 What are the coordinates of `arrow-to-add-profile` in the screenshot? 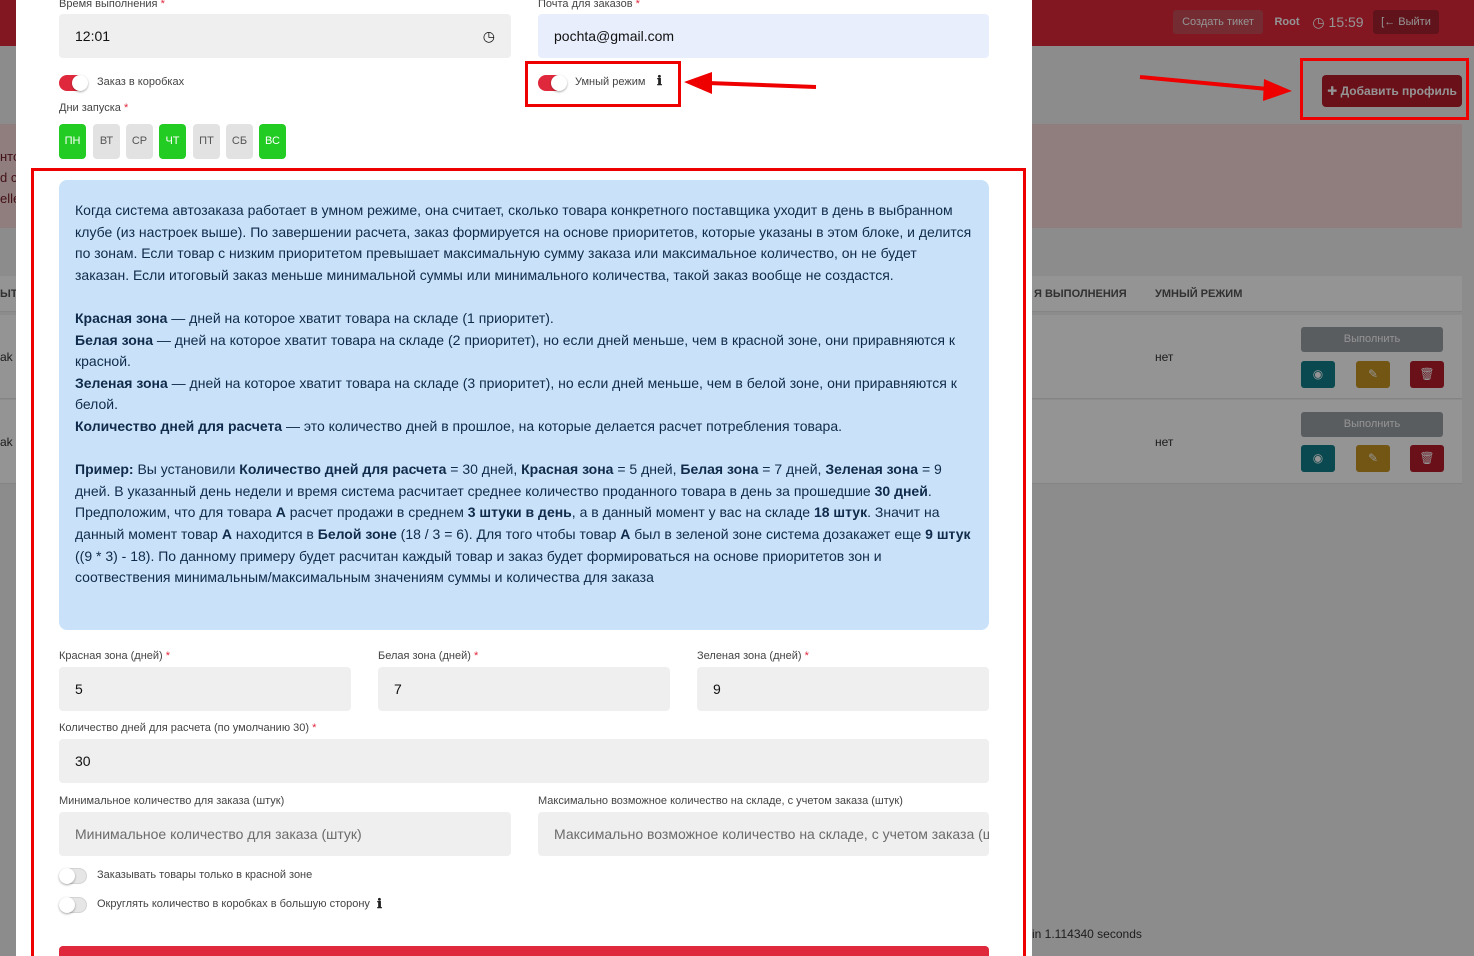 It's located at (1204, 83).